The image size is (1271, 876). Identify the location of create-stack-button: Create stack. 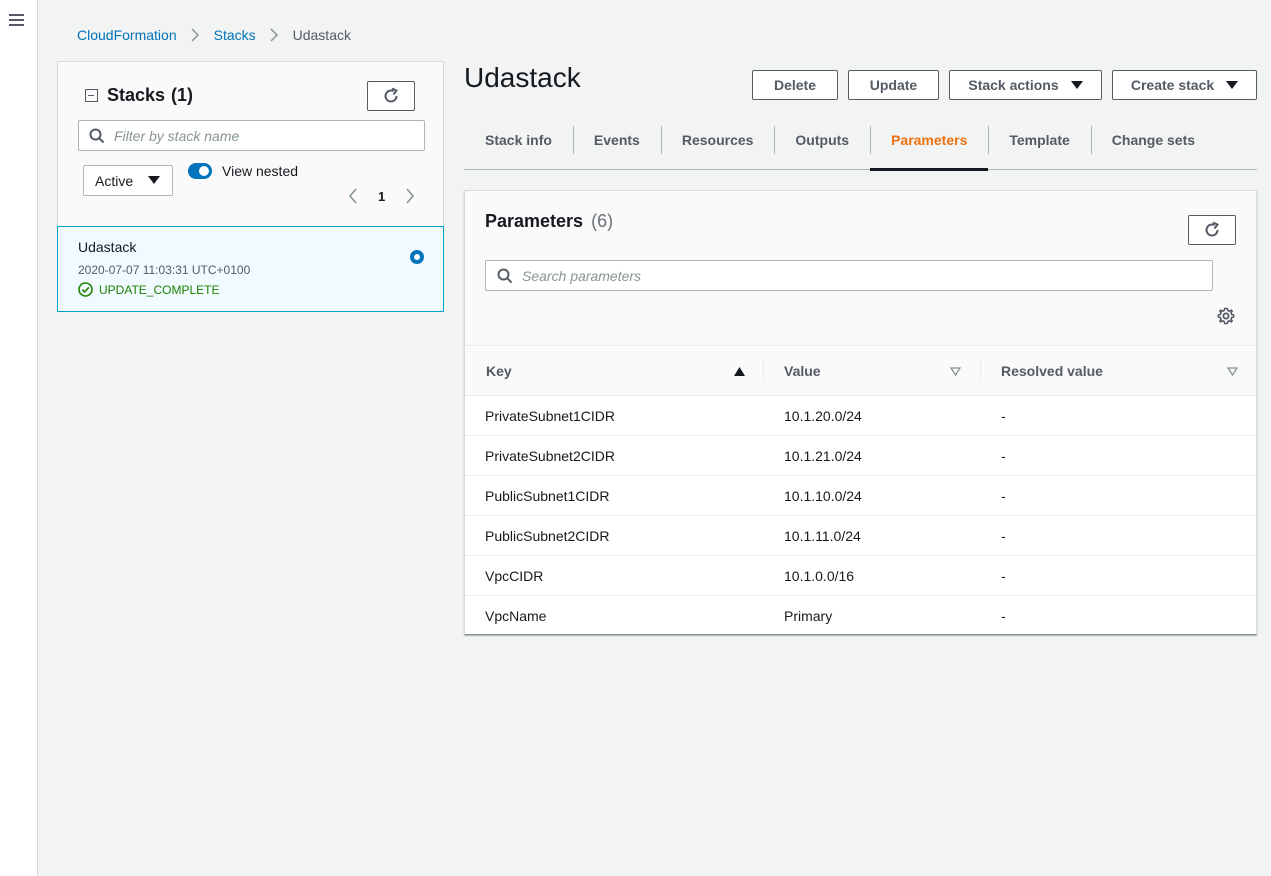
(1184, 85).